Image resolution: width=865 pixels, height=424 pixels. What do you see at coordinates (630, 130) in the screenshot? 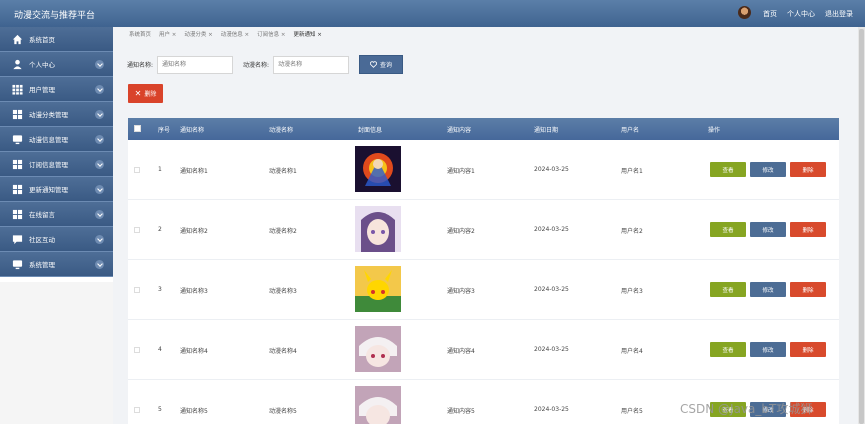
I see `header-user: 用户名` at bounding box center [630, 130].